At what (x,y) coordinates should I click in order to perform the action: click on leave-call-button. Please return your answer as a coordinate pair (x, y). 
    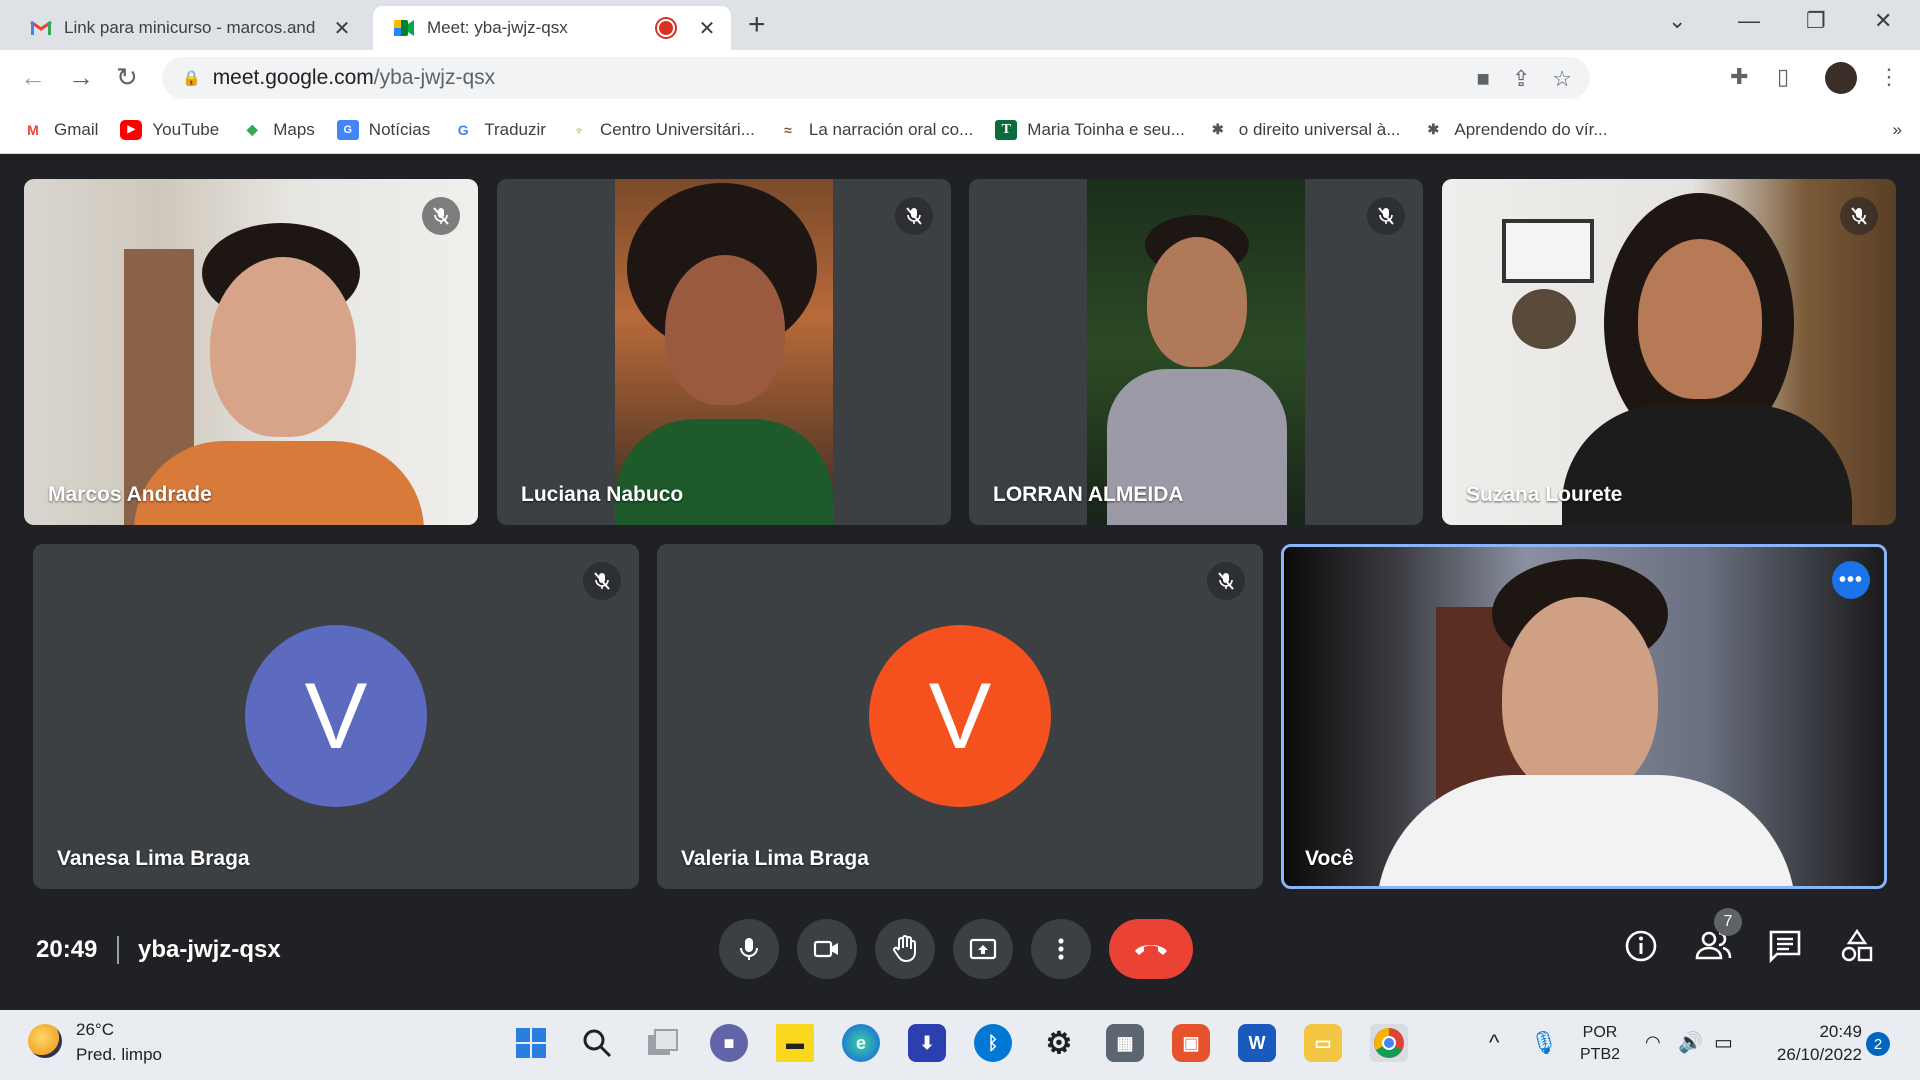
    Looking at the image, I should click on (1151, 949).